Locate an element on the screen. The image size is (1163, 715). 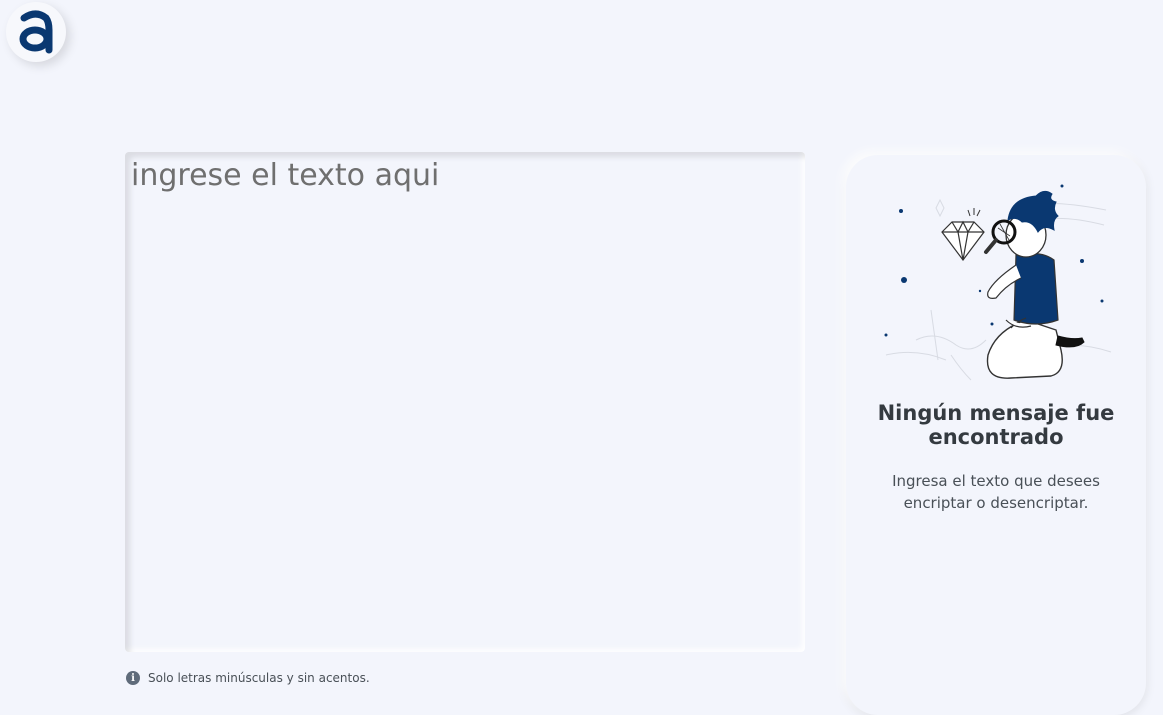
alura-logo-icon is located at coordinates (36, 32).